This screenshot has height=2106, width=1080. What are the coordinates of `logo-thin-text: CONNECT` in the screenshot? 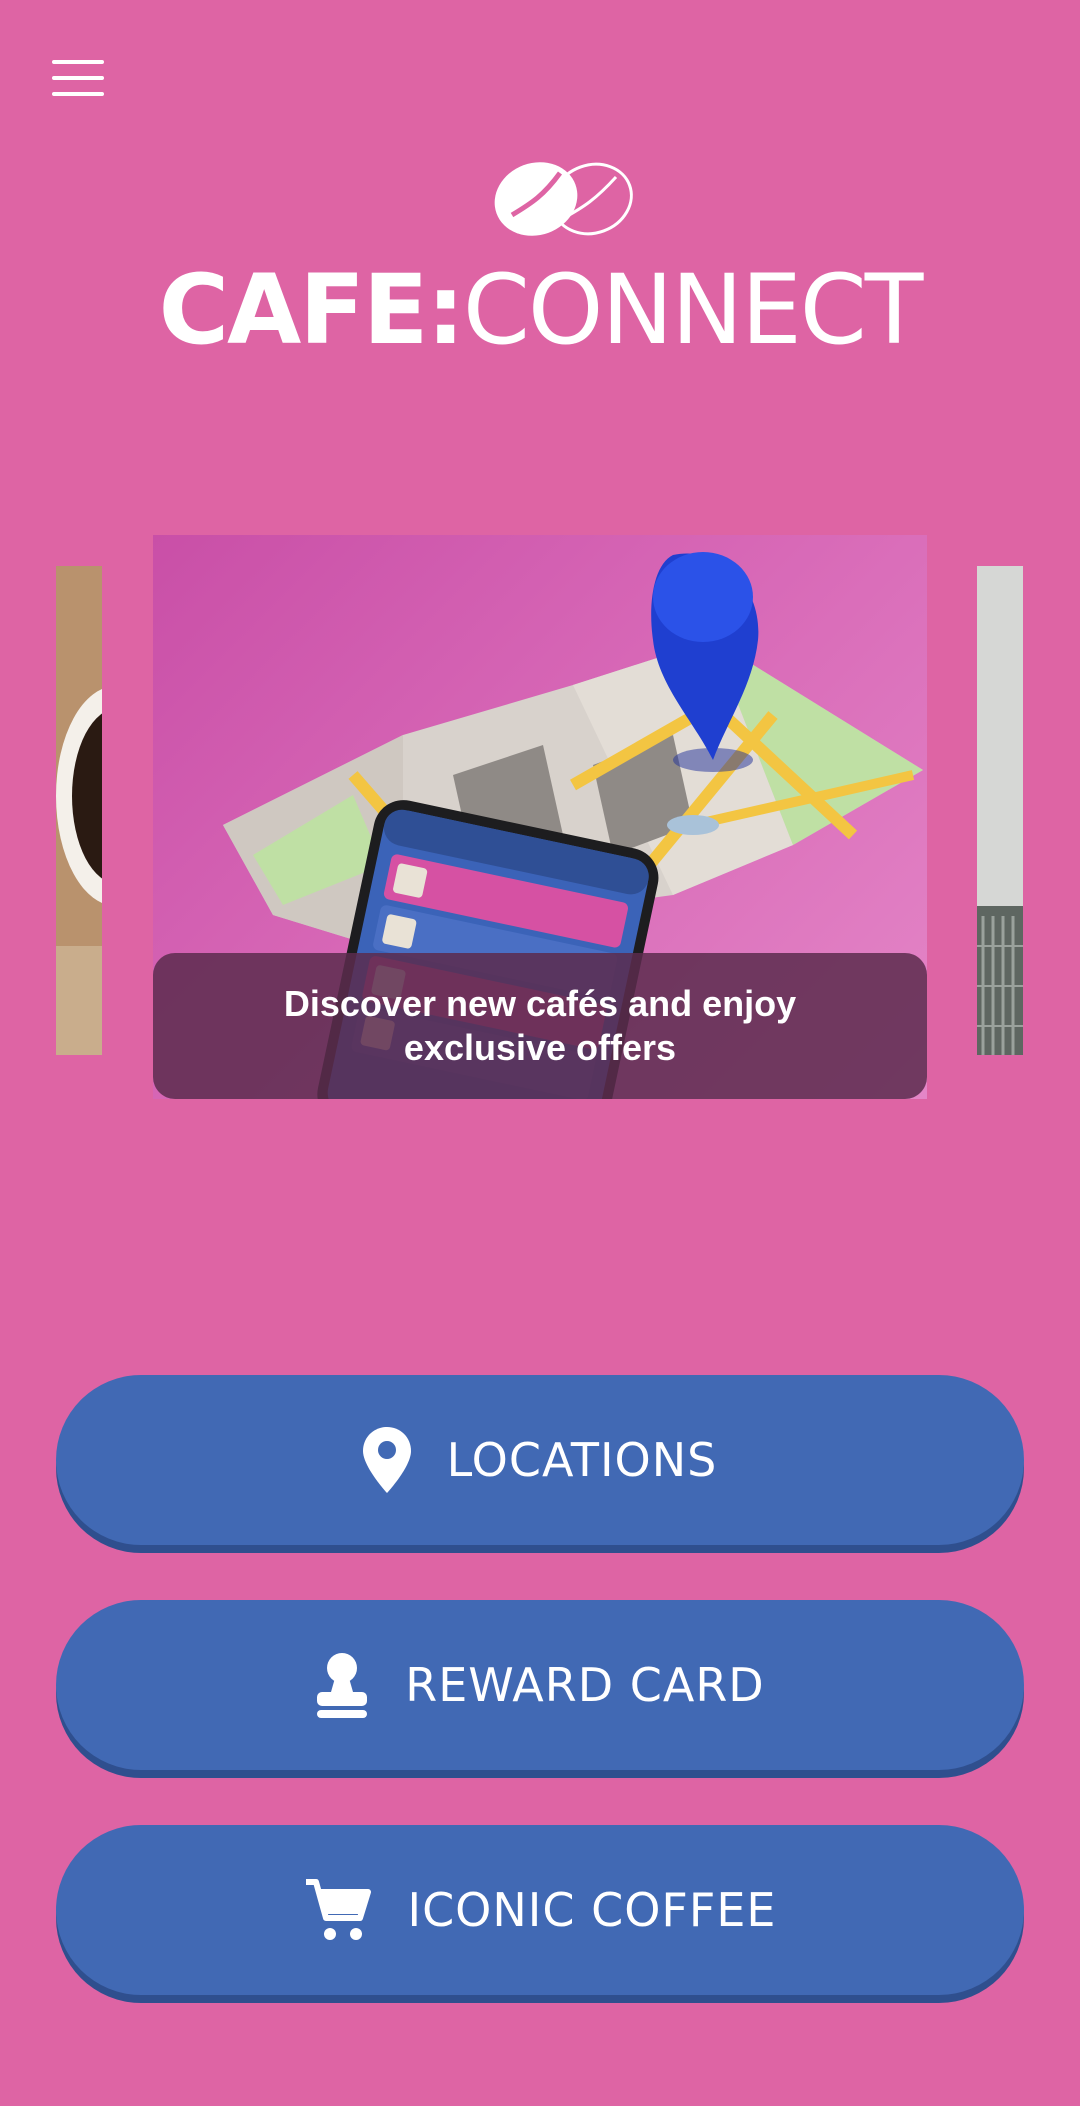 It's located at (693, 310).